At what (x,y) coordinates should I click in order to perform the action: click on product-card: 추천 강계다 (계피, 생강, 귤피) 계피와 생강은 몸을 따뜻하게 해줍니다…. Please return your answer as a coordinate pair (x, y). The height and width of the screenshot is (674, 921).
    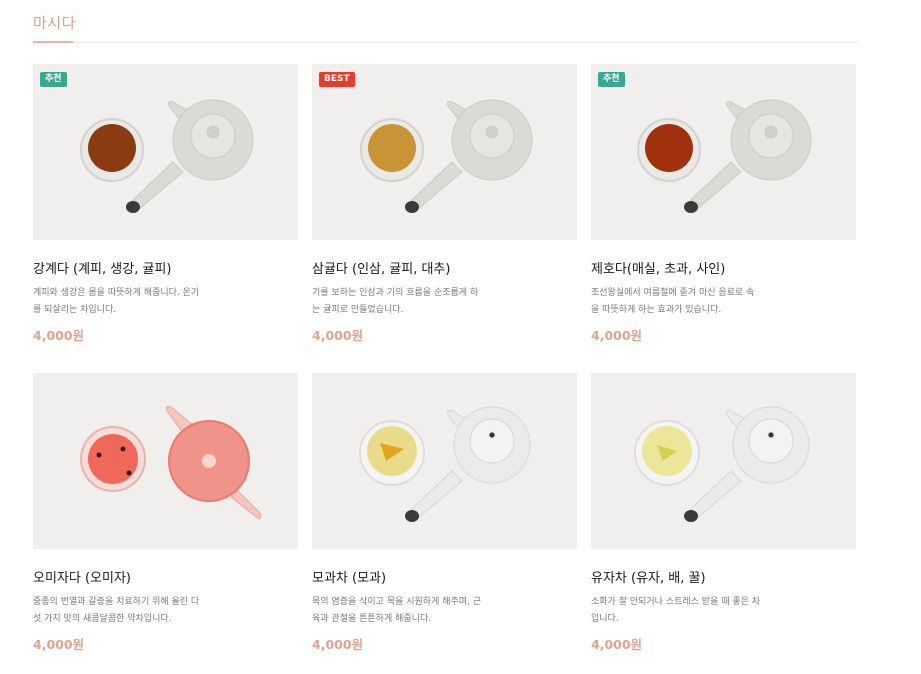
    Looking at the image, I should click on (165, 204).